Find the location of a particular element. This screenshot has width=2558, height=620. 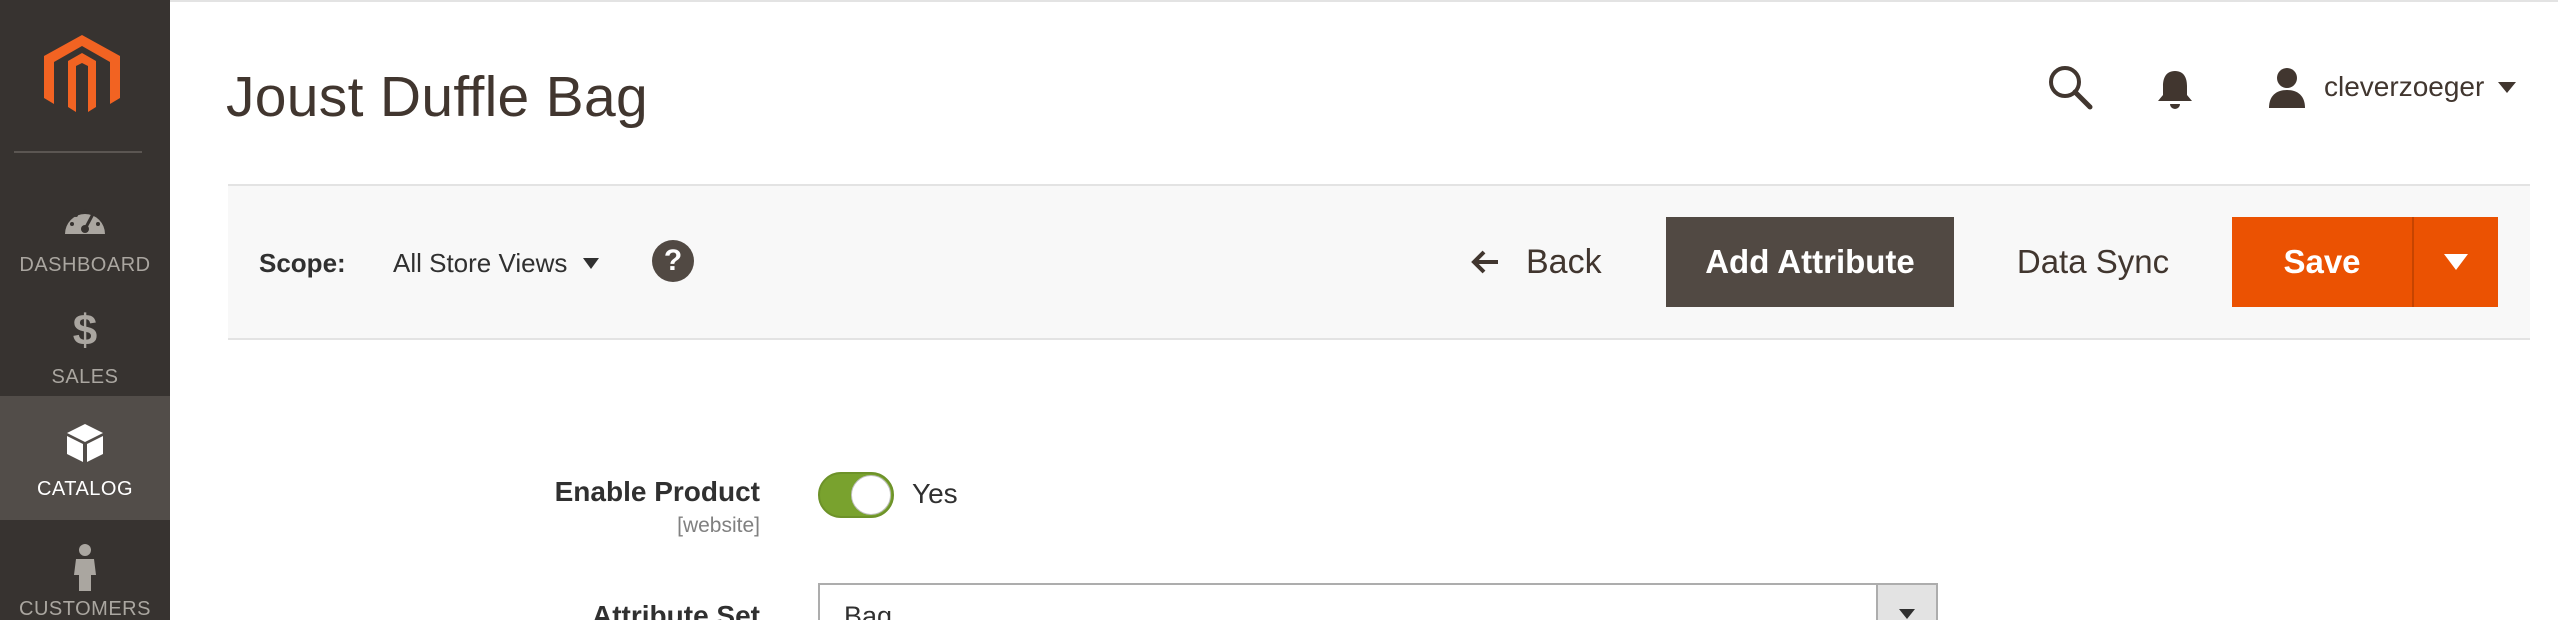

save-button: Save is located at coordinates (2322, 262).